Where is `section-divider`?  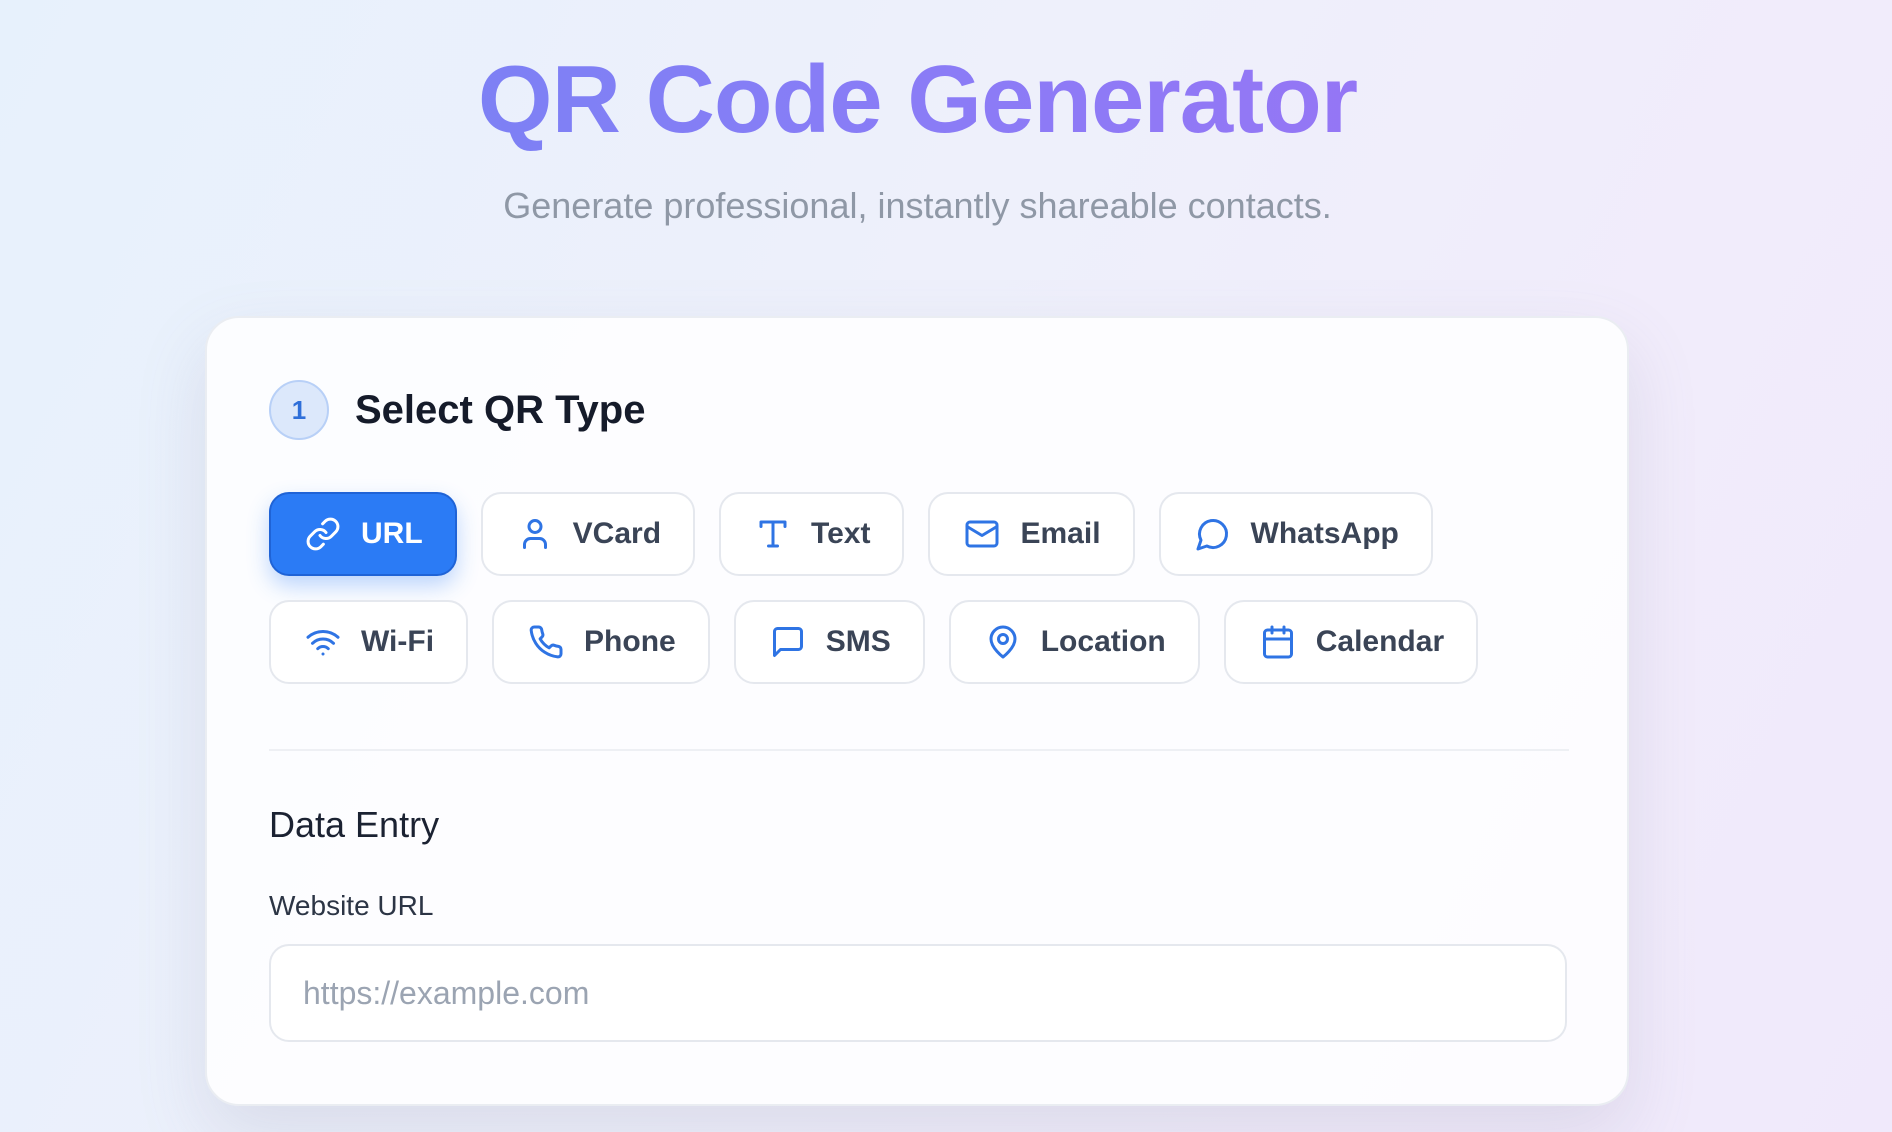 section-divider is located at coordinates (919, 750).